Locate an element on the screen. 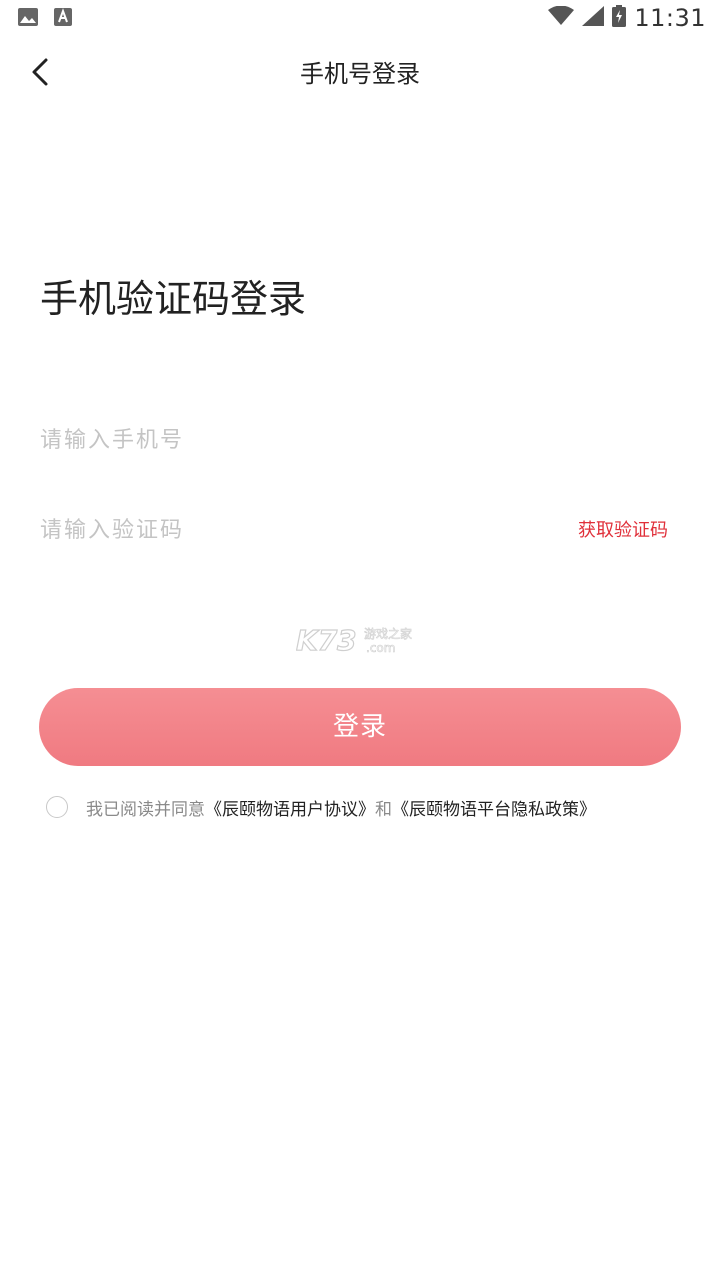  user-agreement-link: 《辰颐物语用户协议》 is located at coordinates (290, 810).